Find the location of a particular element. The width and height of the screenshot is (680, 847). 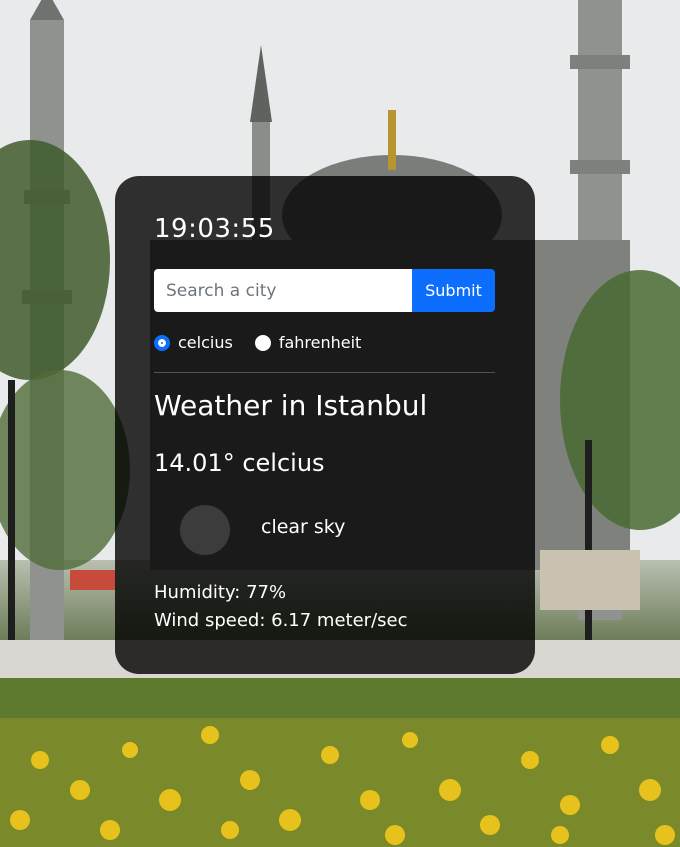

search-bar: Submit is located at coordinates (324, 290).